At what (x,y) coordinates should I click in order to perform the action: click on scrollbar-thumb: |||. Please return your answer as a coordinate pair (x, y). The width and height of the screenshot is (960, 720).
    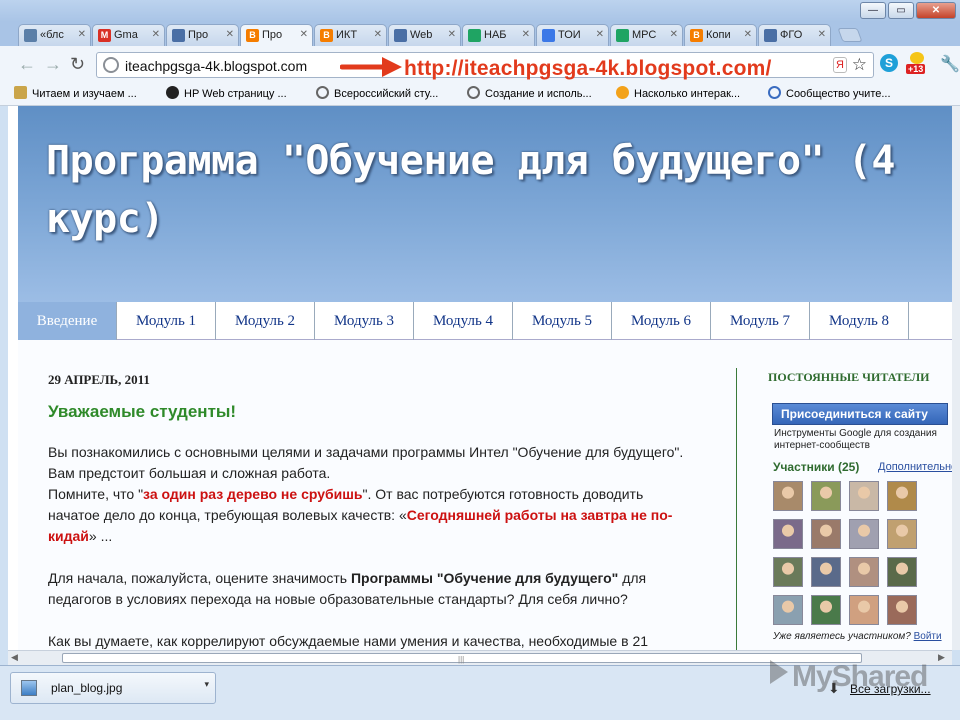
    Looking at the image, I should click on (462, 658).